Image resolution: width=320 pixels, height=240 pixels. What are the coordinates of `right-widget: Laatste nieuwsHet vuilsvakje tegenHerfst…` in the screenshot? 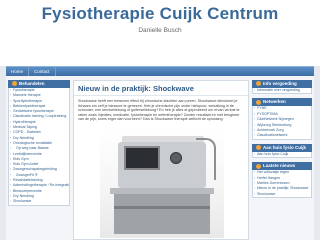 It's located at (282, 180).